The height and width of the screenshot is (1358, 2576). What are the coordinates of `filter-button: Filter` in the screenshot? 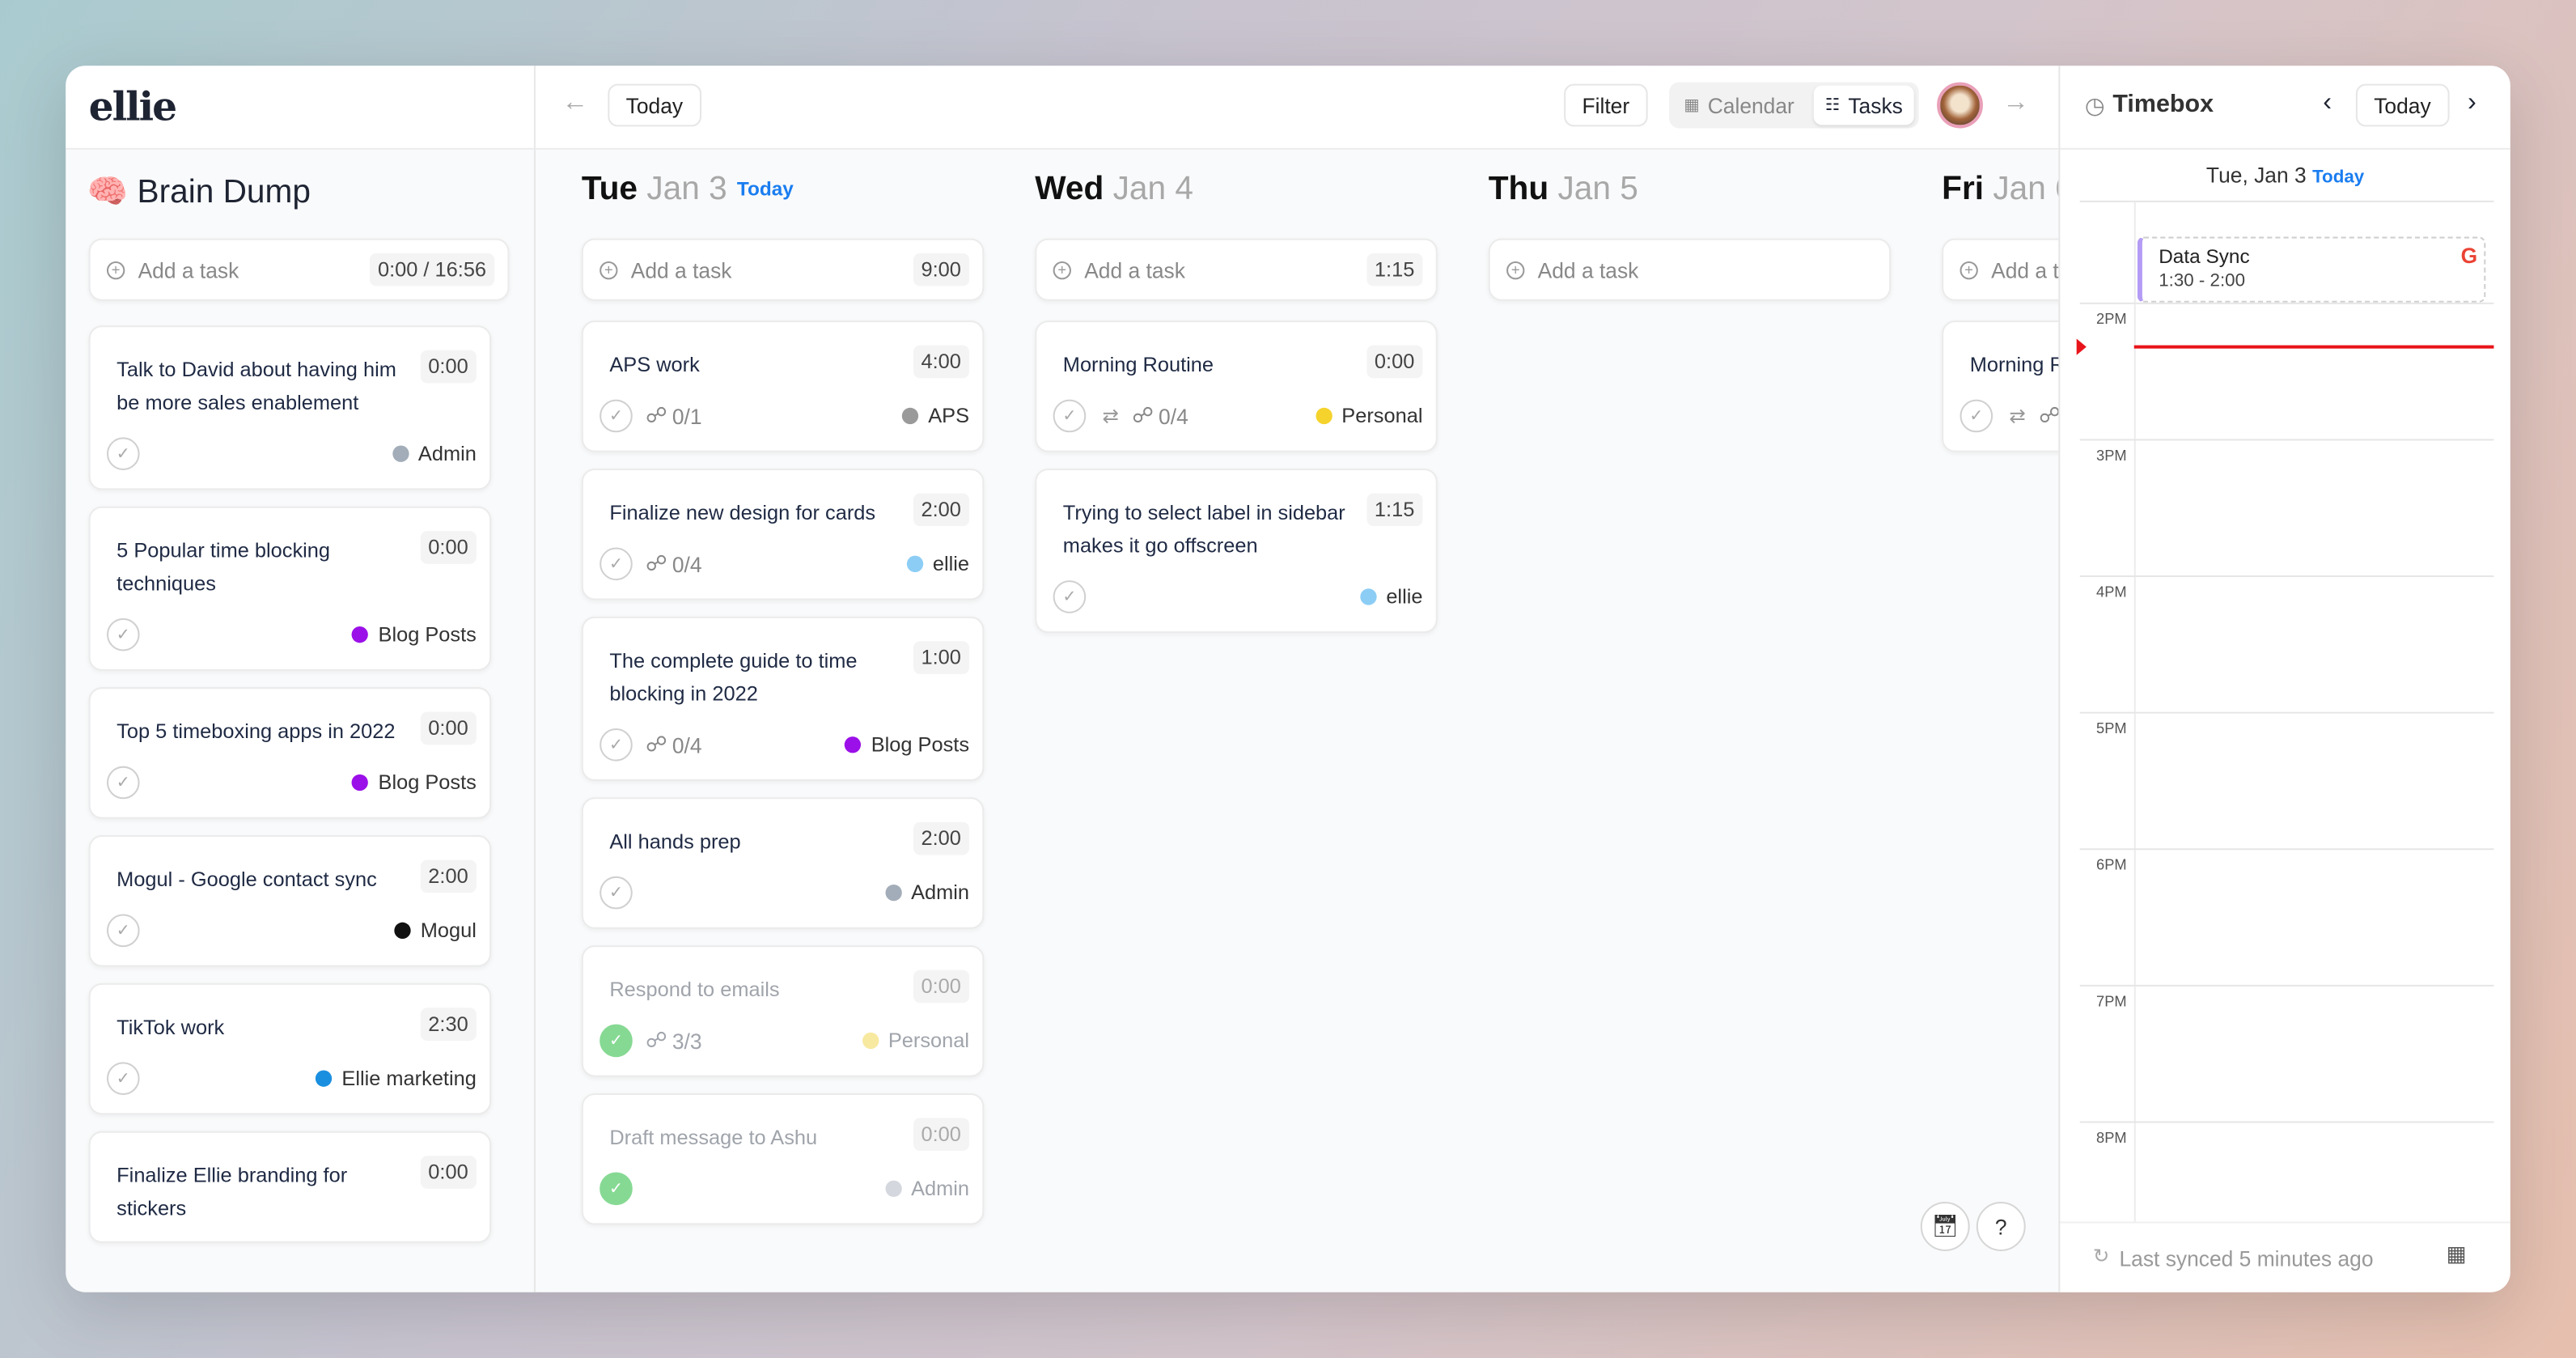 It's located at (1606, 105).